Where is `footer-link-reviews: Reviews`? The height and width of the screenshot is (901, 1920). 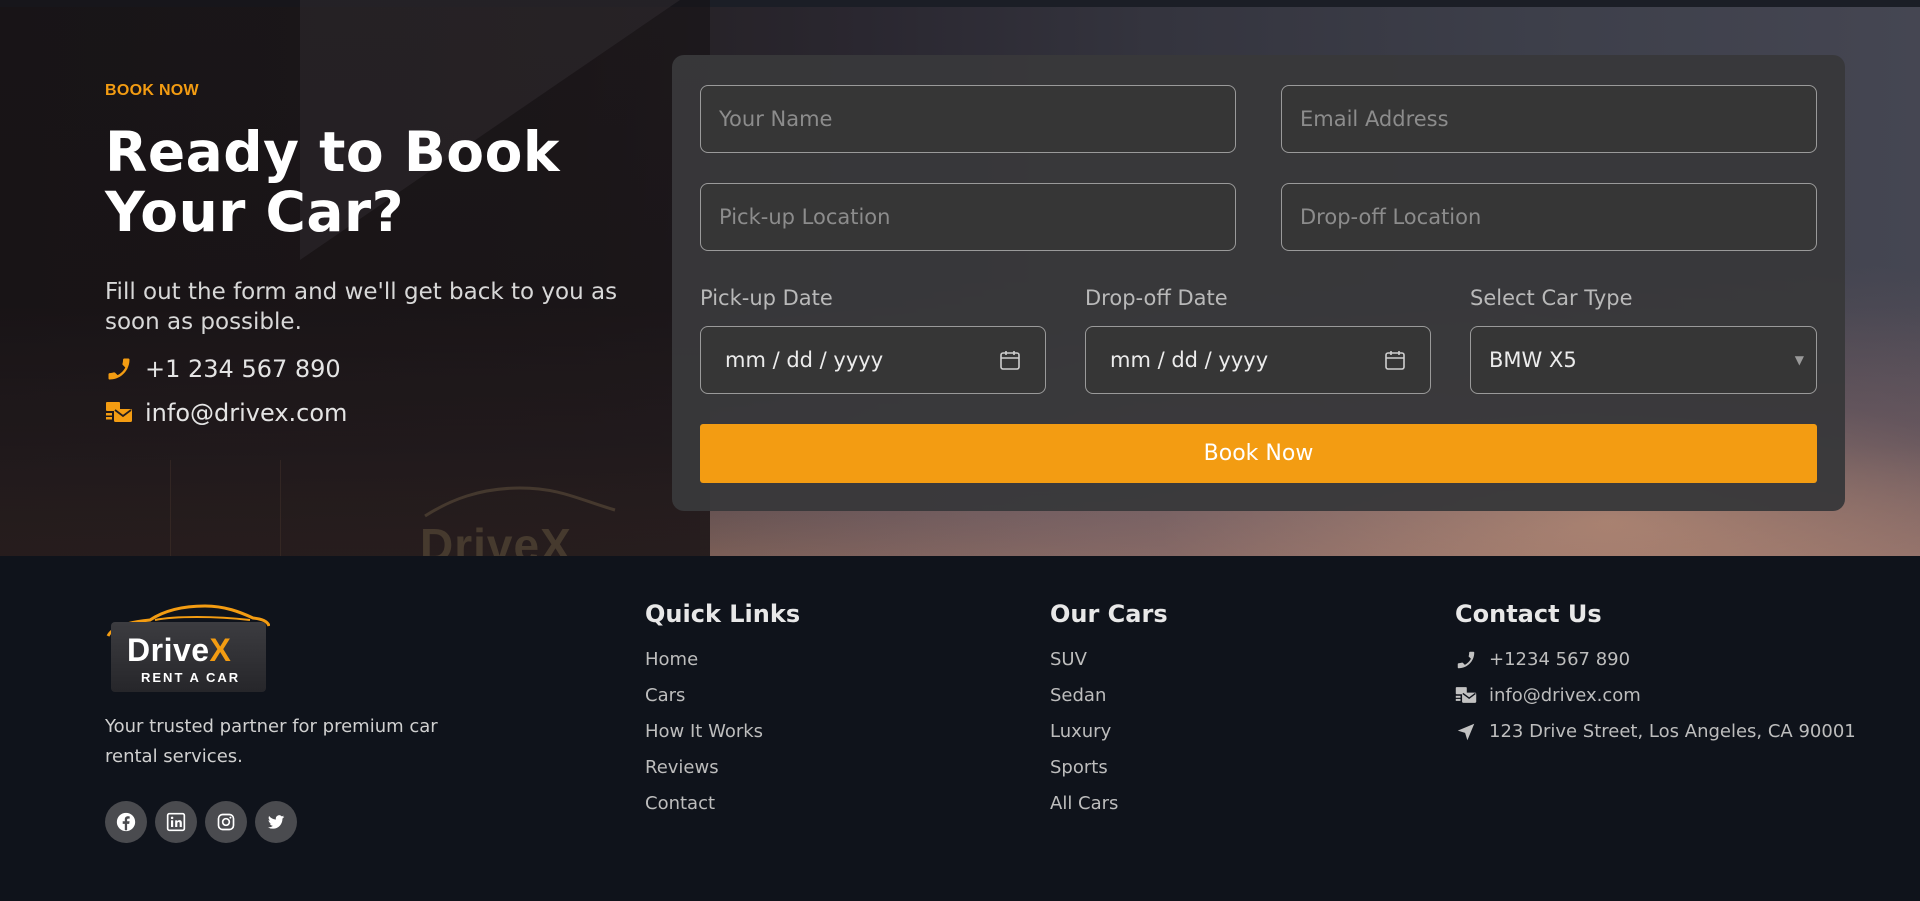
footer-link-reviews: Reviews is located at coordinates (722, 768).